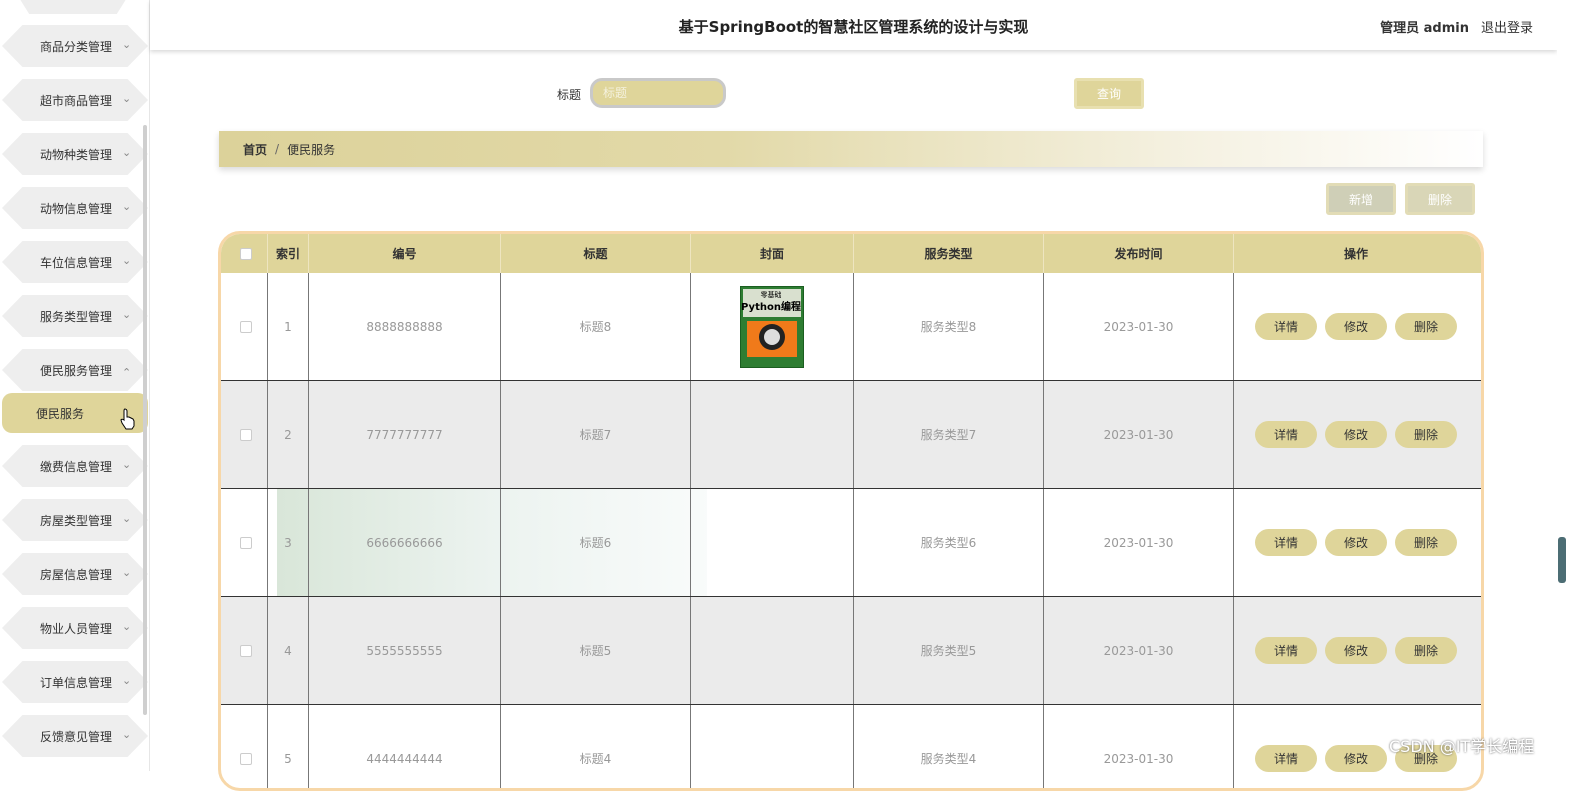 The height and width of the screenshot is (791, 1587). What do you see at coordinates (596, 650) in the screenshot?
I see `title-cell: 标题5` at bounding box center [596, 650].